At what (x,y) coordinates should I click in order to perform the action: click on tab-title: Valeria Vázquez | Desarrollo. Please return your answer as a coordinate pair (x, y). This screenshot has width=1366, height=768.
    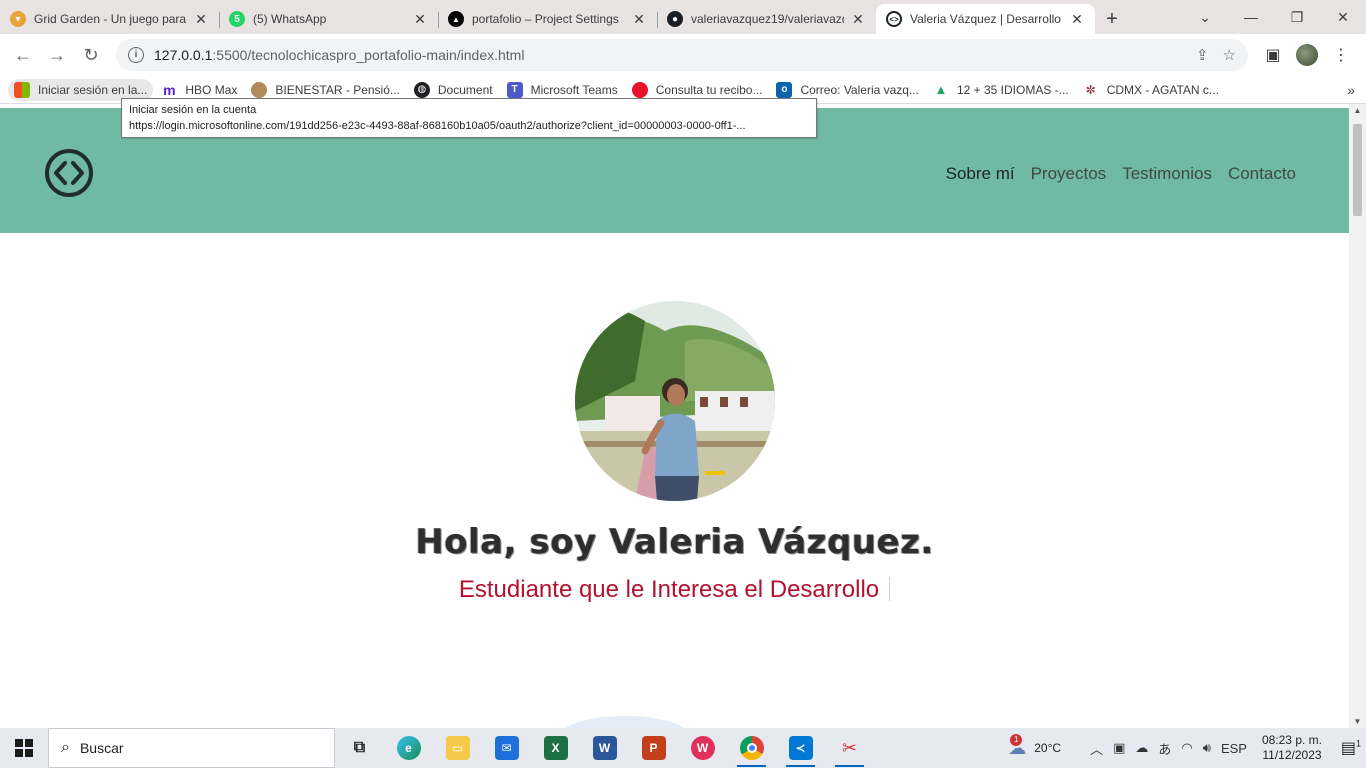
    Looking at the image, I should click on (985, 19).